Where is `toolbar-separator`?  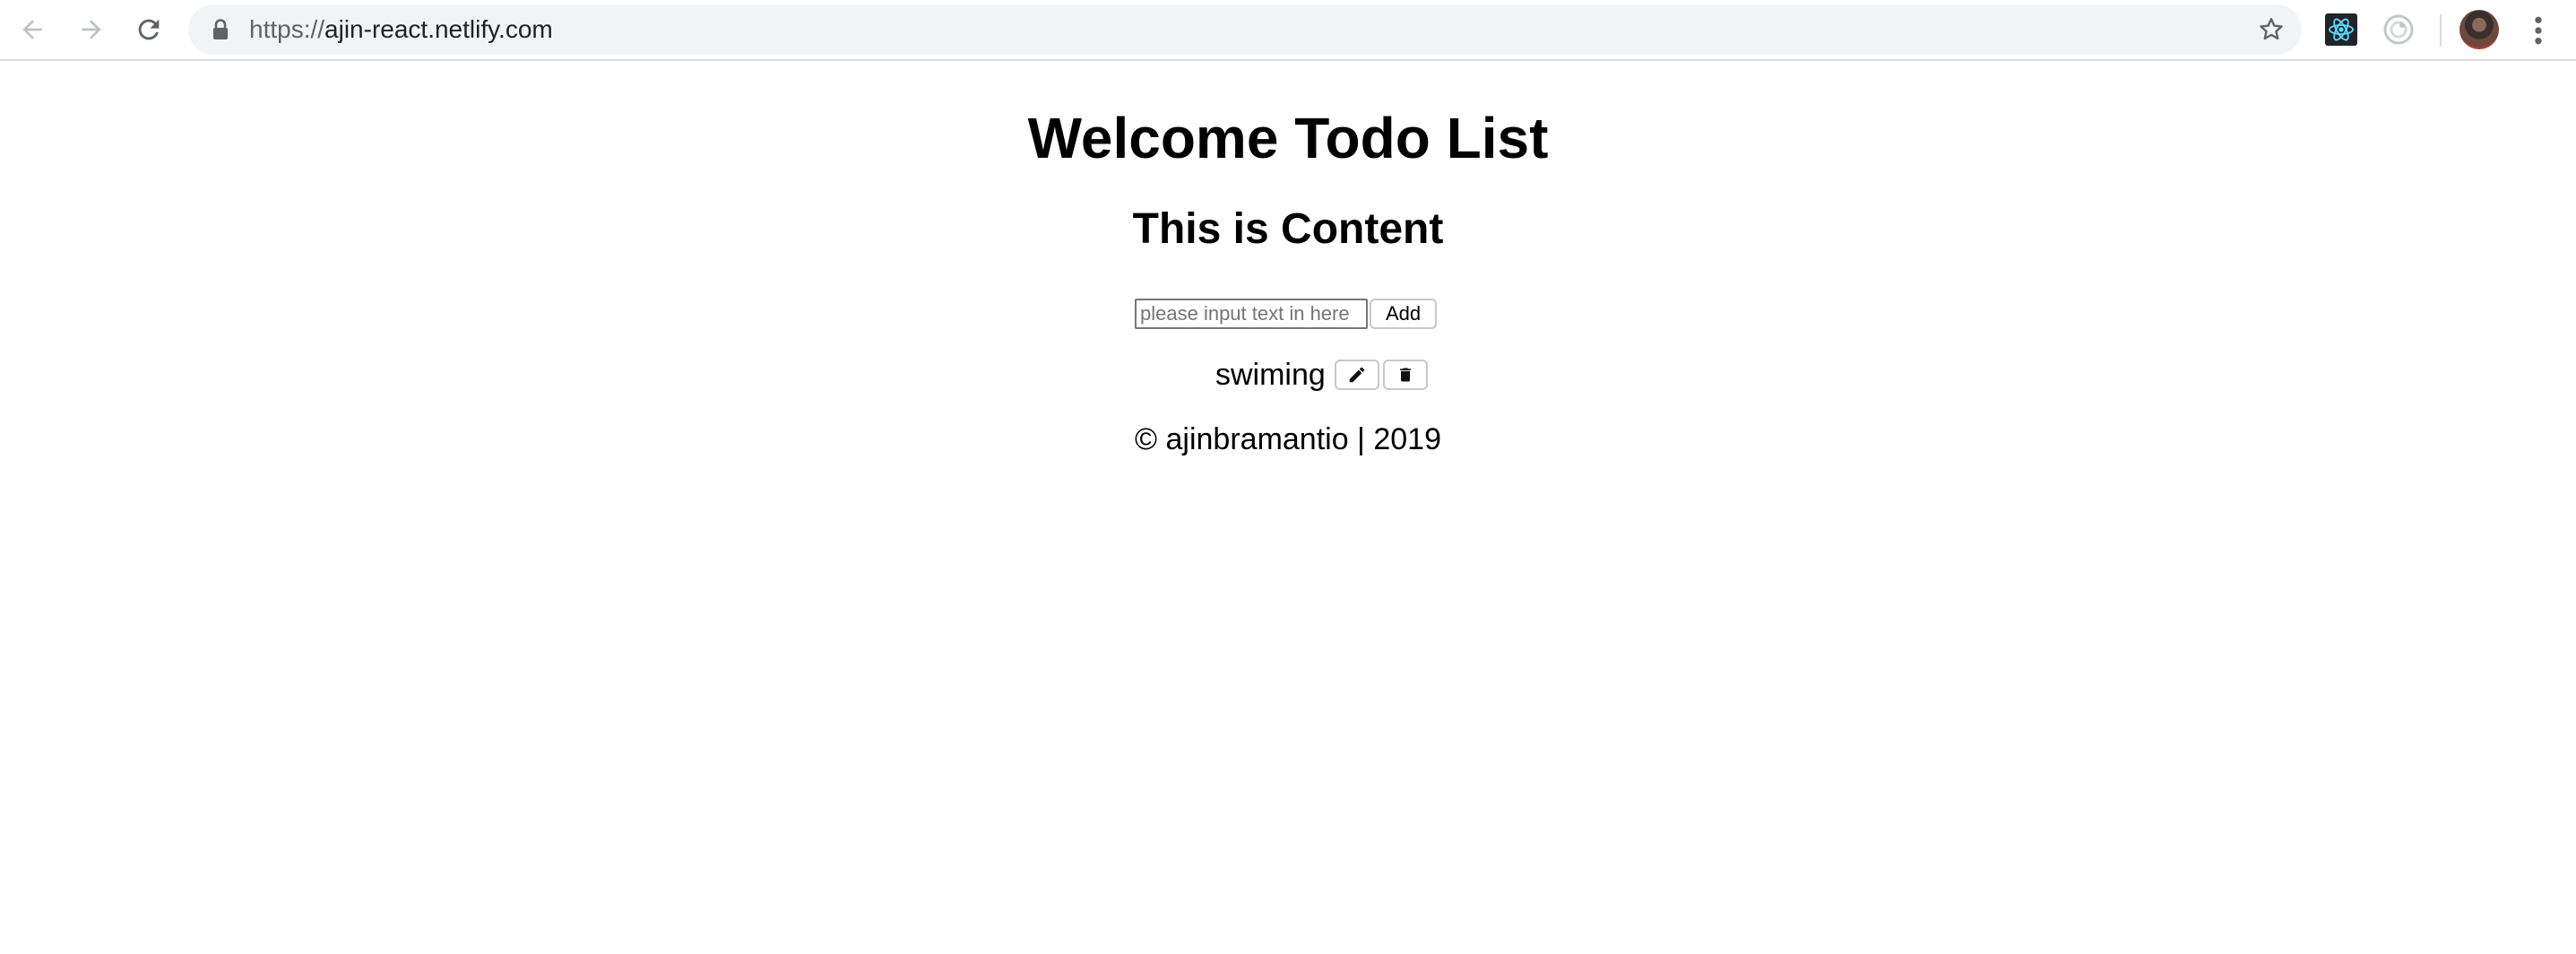
toolbar-separator is located at coordinates (2441, 30).